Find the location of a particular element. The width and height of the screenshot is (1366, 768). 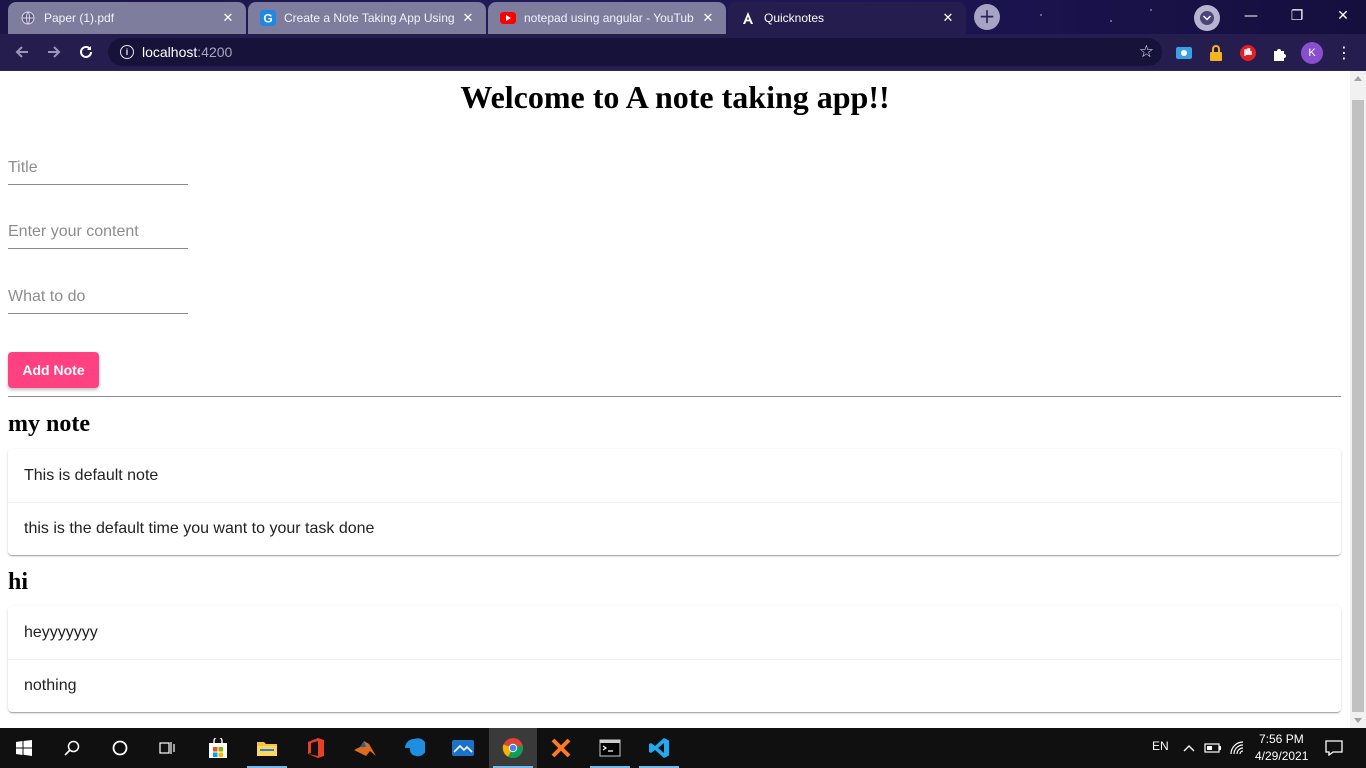

notification-icon is located at coordinates (1334, 748).